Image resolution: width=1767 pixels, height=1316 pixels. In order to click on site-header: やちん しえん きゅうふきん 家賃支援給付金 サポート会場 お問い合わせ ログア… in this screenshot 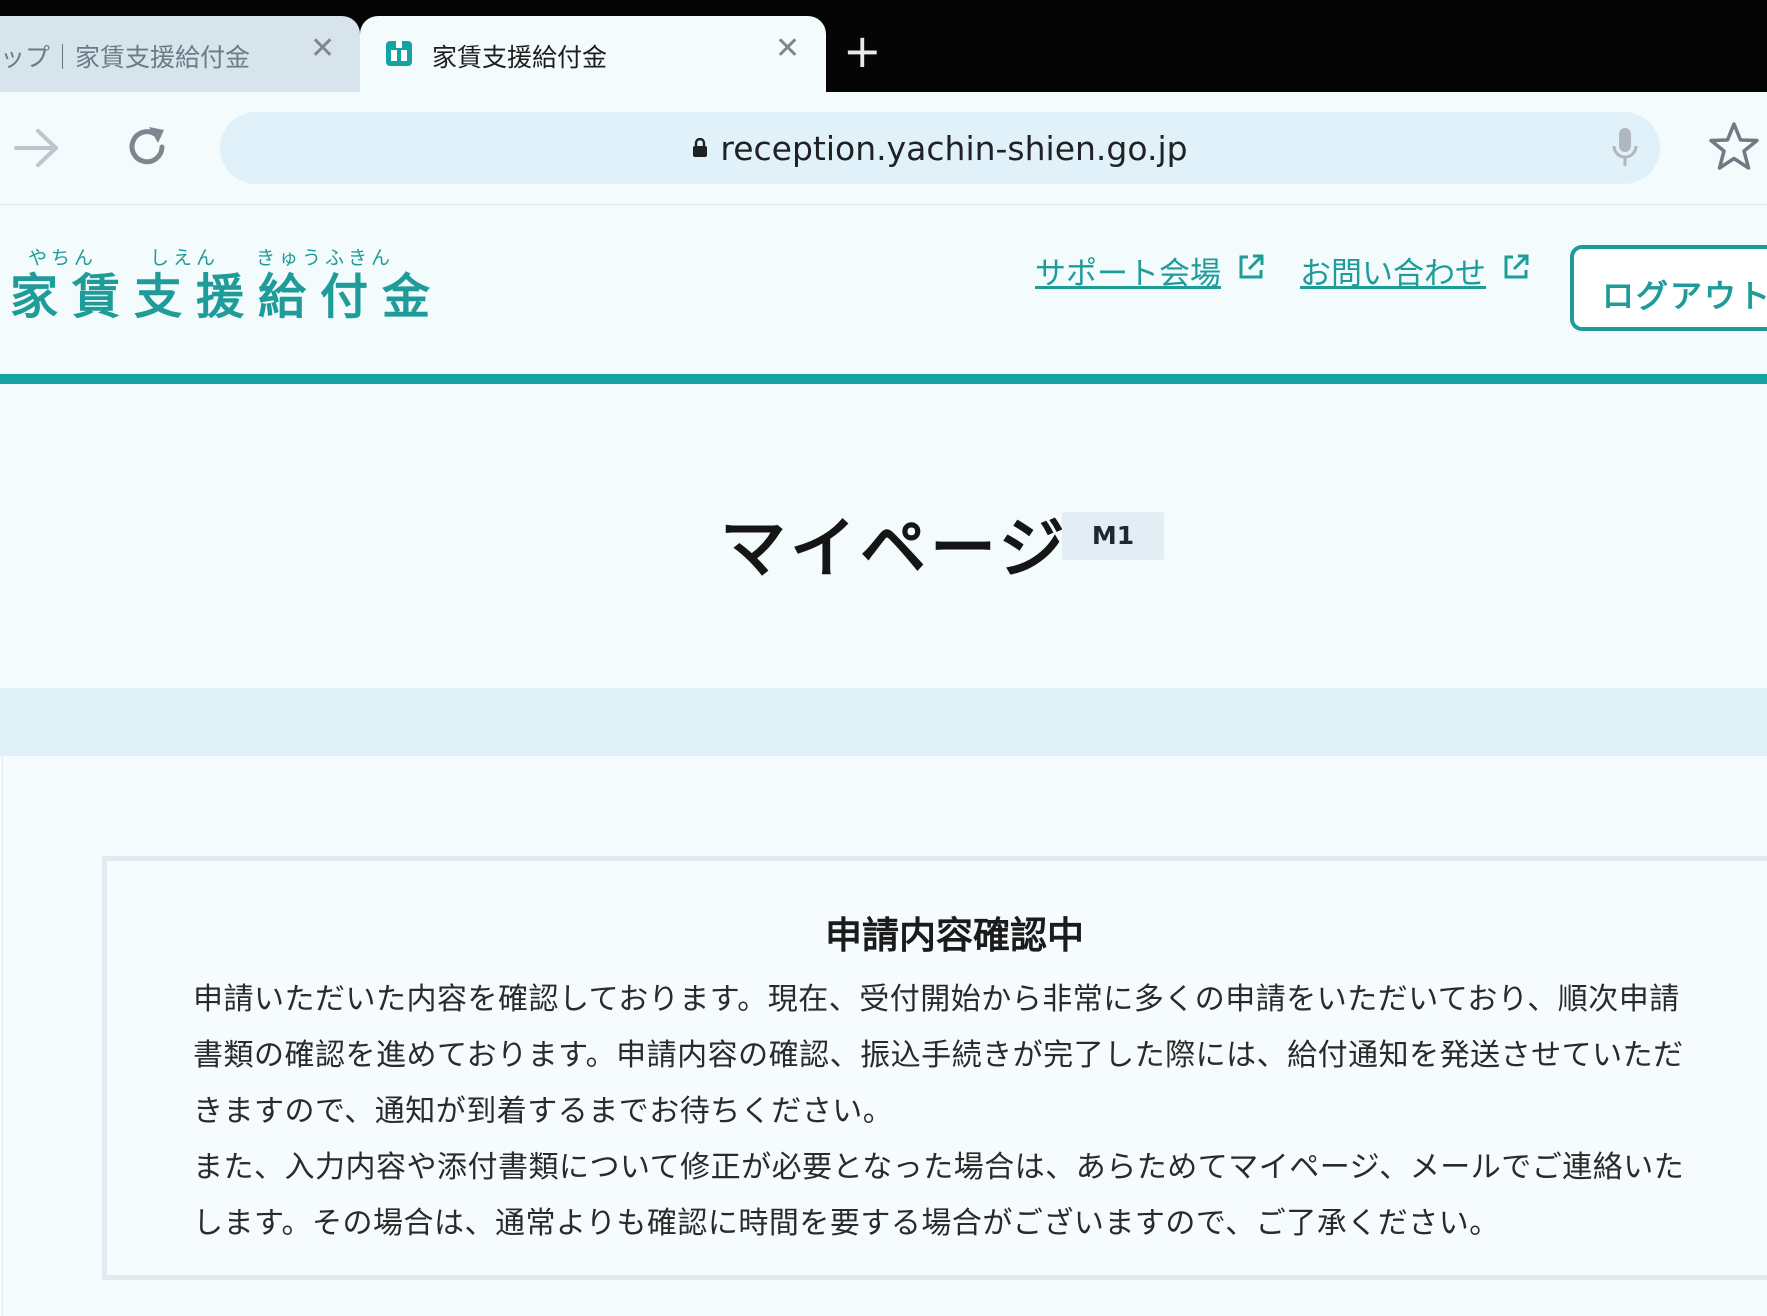, I will do `click(883, 290)`.